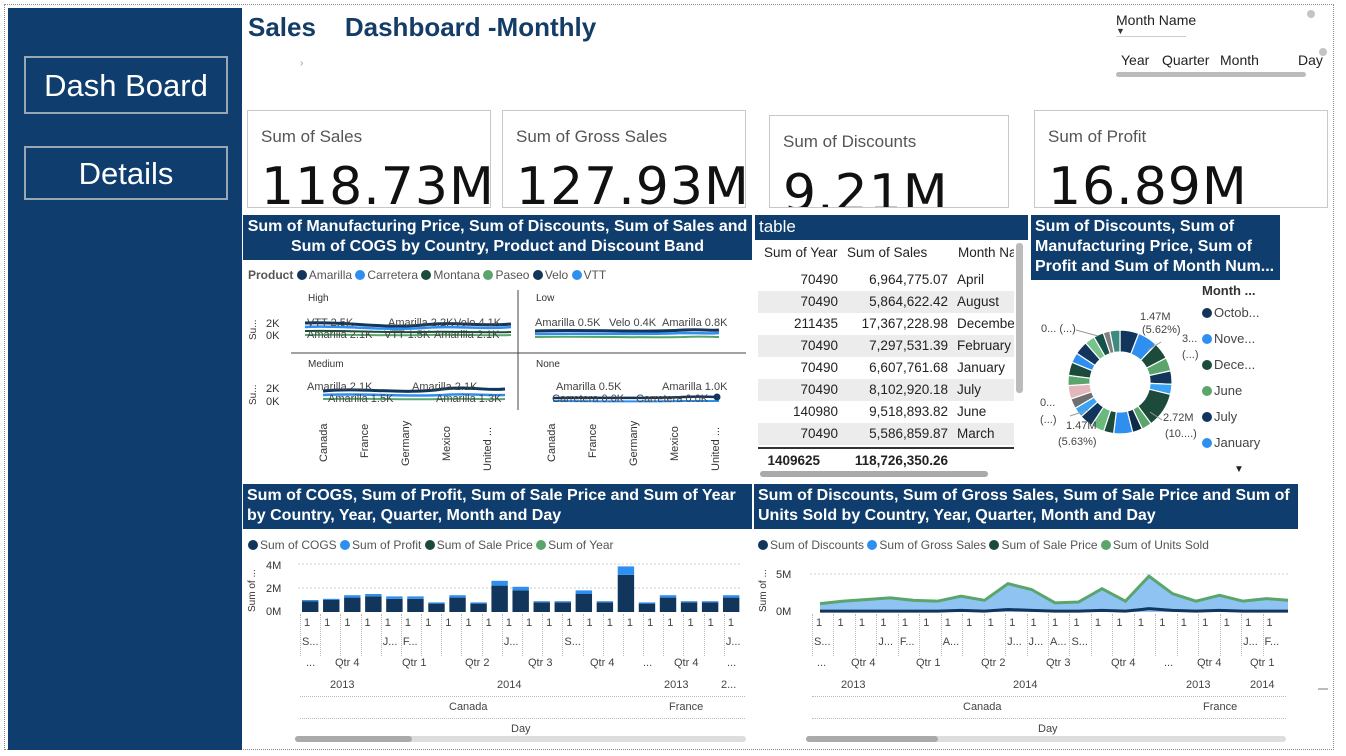 This screenshot has width=1346, height=756. Describe the element at coordinates (588, 275) in the screenshot. I see `legend-item: VTT` at that location.